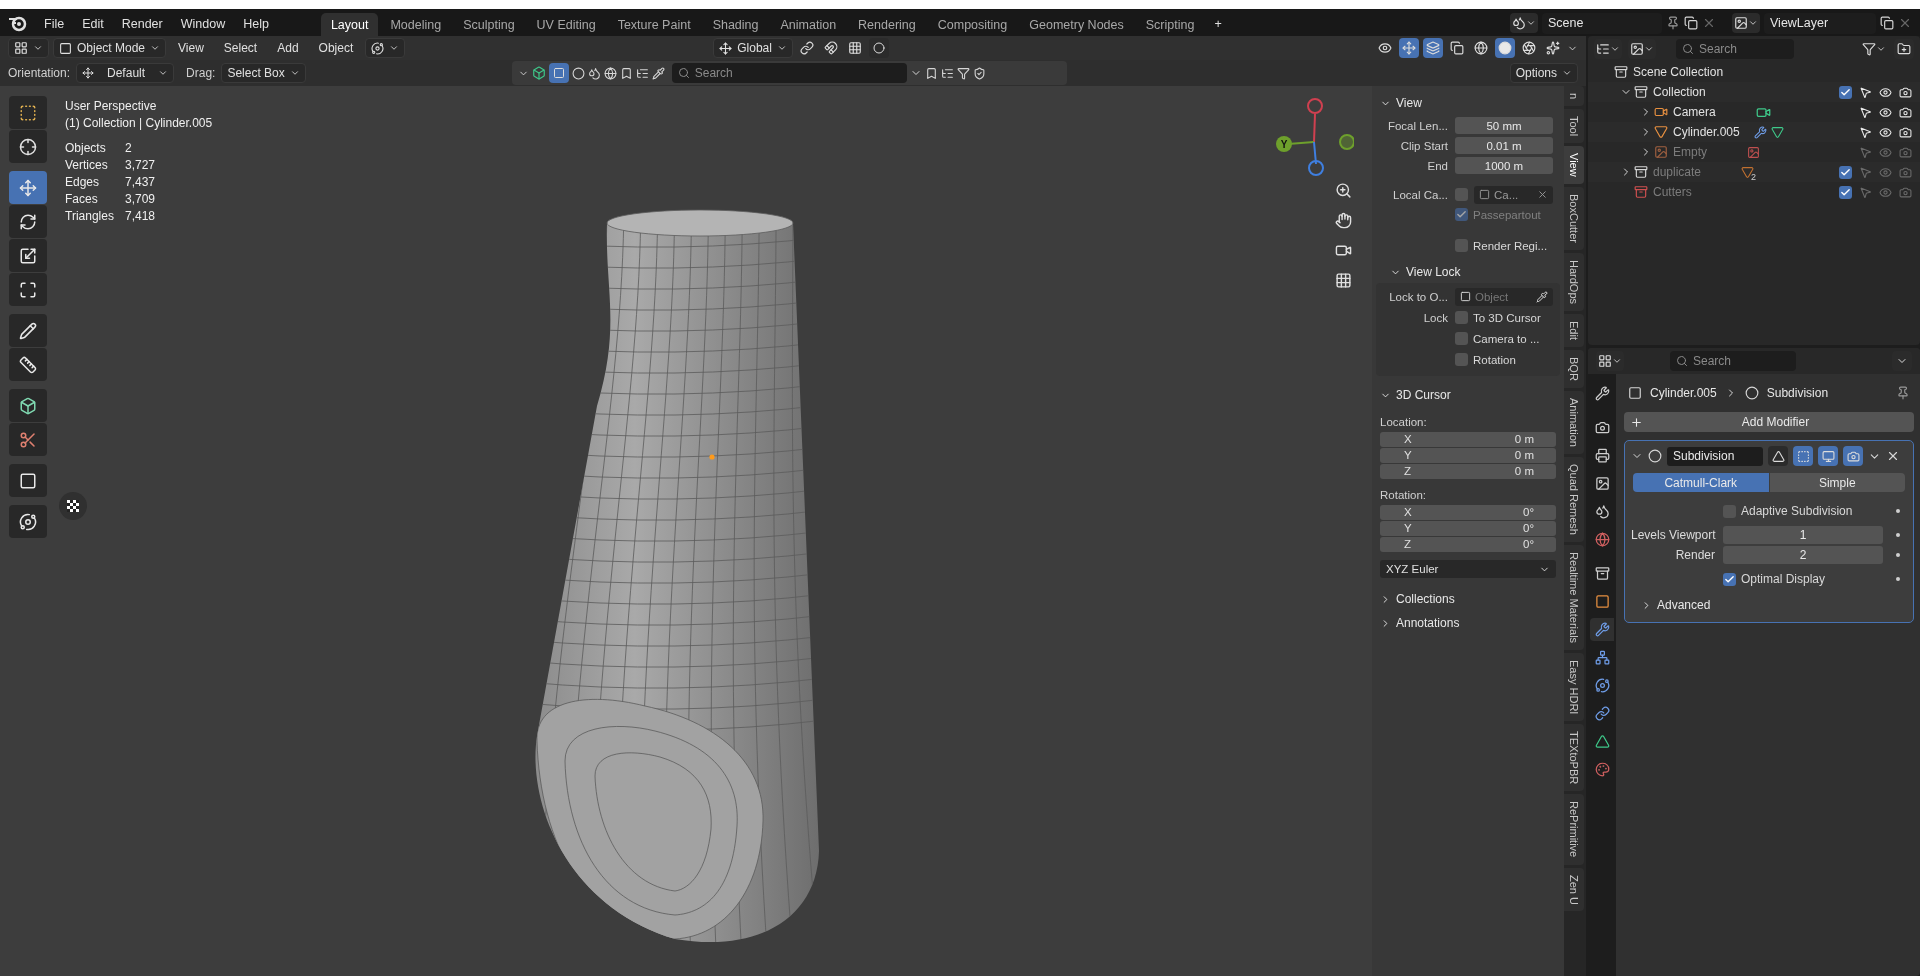 The height and width of the screenshot is (976, 1920). I want to click on stat-value: 3,709, so click(140, 199).